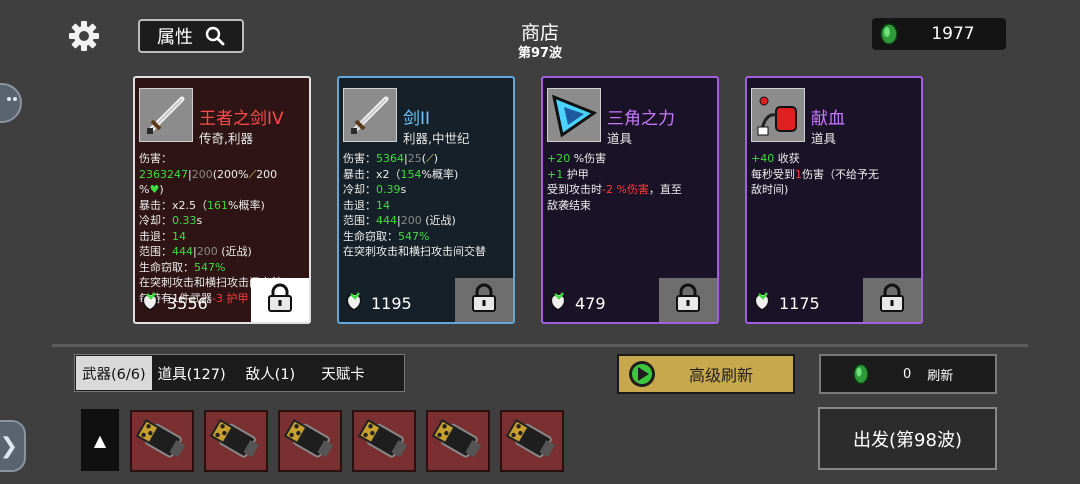 This screenshot has height=484, width=1080. Describe the element at coordinates (171, 220) in the screenshot. I see `description-line: 冷却：0.33s` at that location.